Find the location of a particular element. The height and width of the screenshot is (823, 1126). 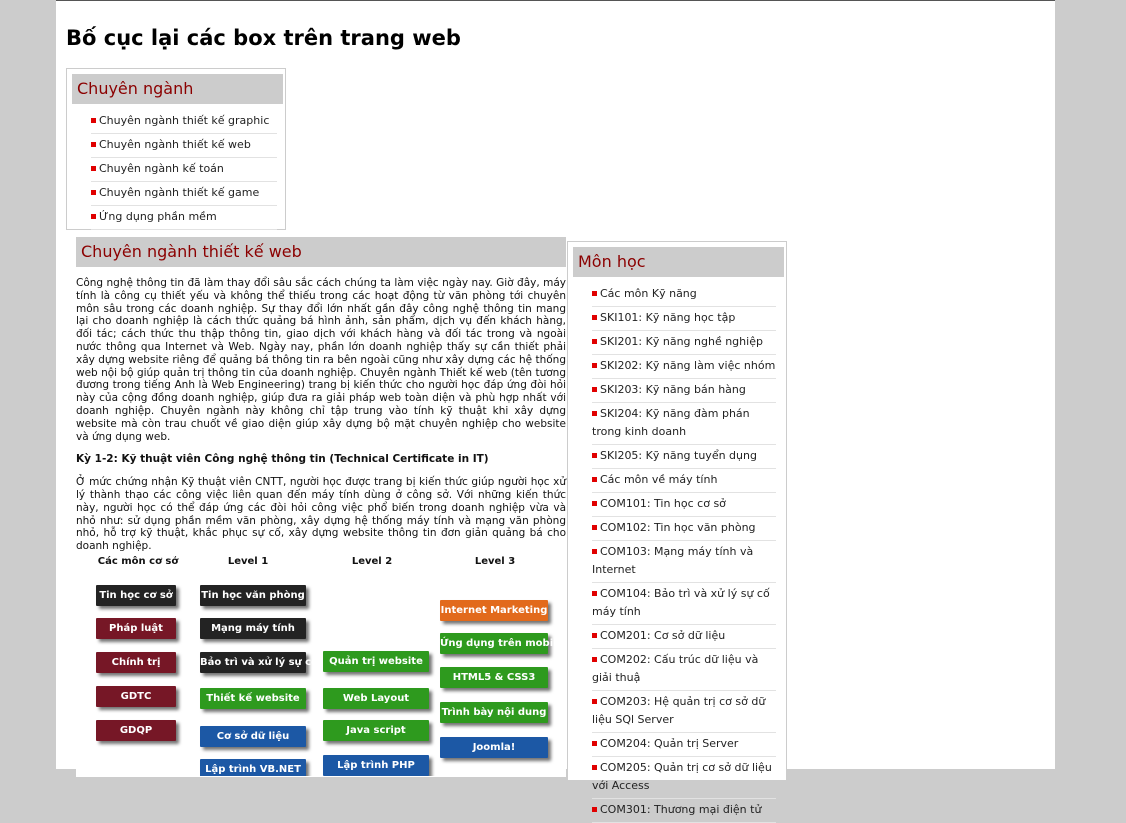

course-chip: Mạng máy tính is located at coordinates (253, 628).